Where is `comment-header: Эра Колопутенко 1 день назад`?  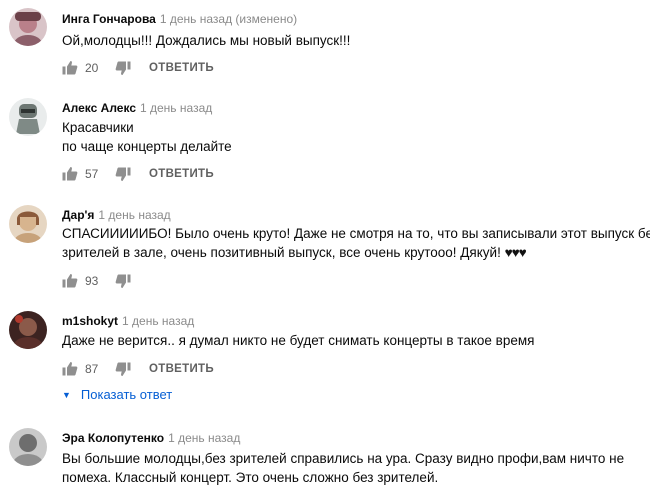
comment-header: Эра Колопутенко 1 день назад is located at coordinates (151, 438).